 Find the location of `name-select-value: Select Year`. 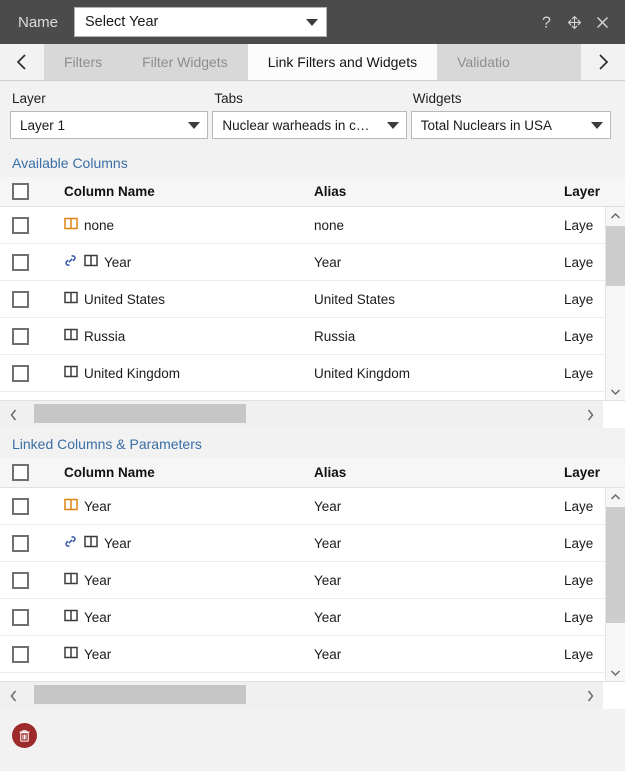

name-select-value: Select Year is located at coordinates (122, 22).